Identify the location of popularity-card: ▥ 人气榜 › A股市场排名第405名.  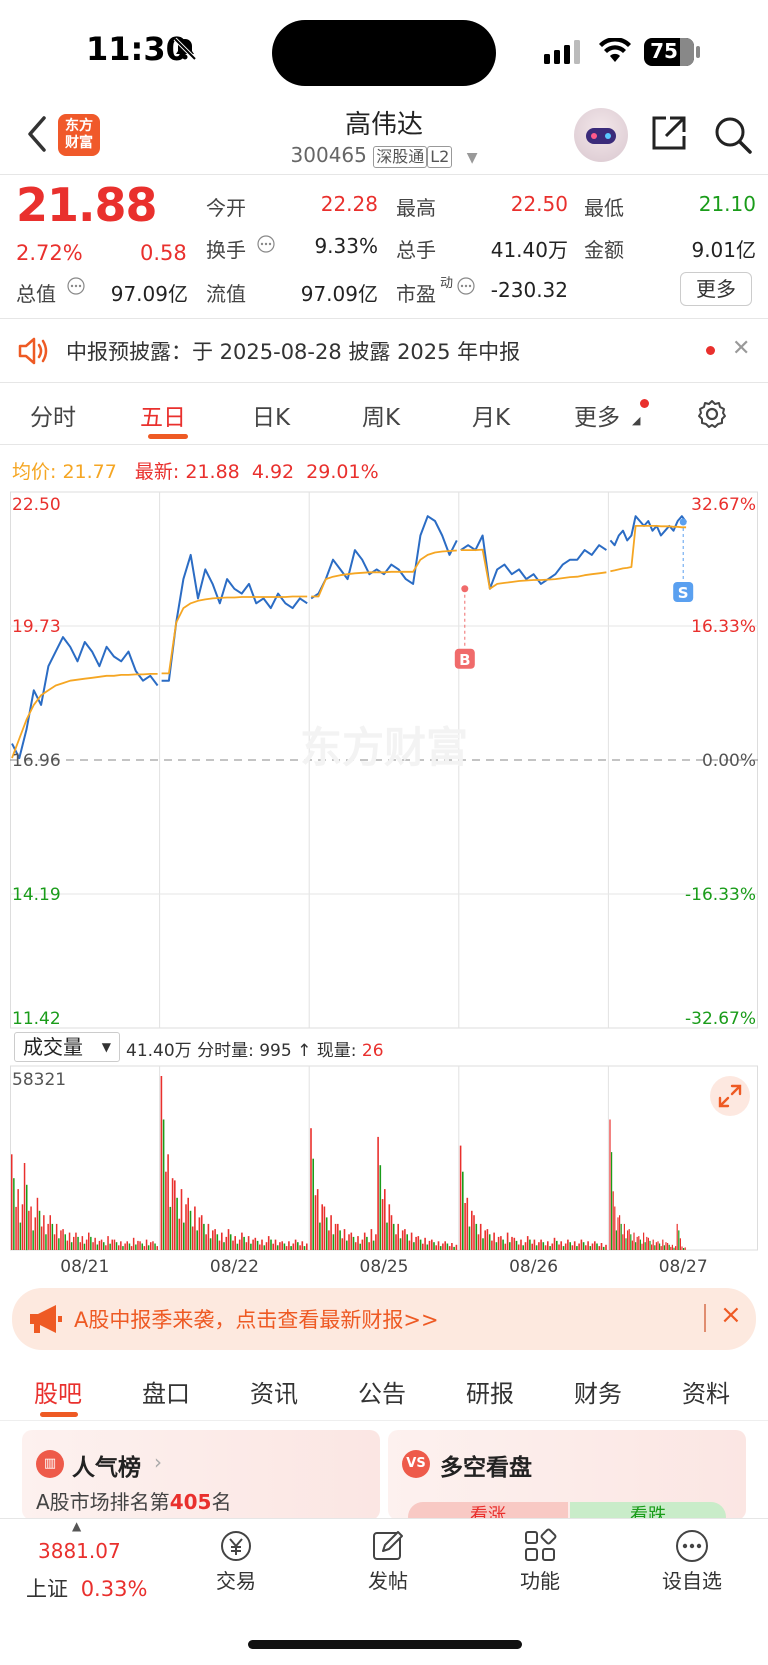
(201, 1475).